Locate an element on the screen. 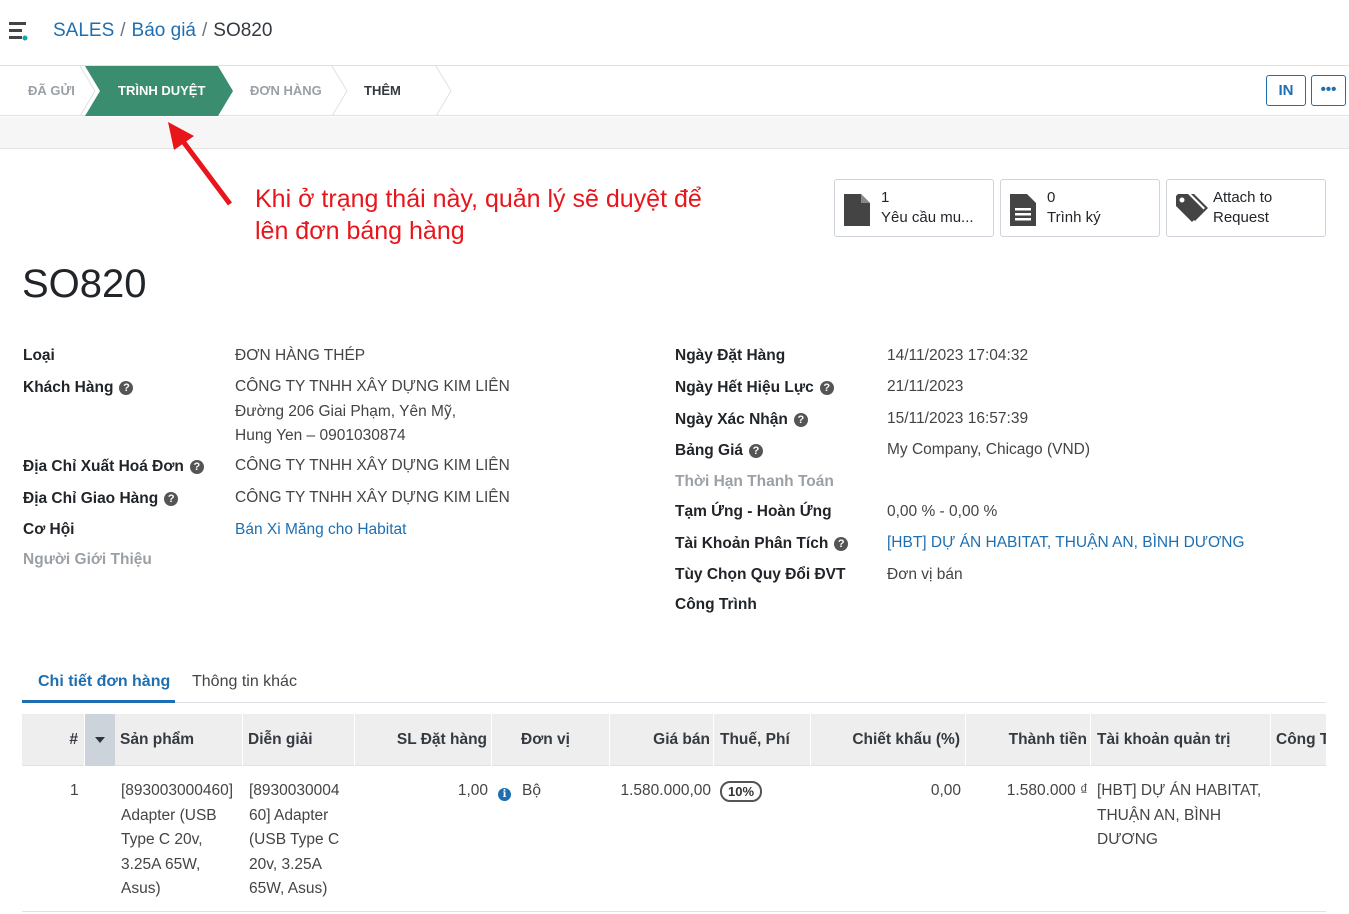 This screenshot has width=1349, height=914. tab-order-lines: Chi tiết đơn hàng is located at coordinates (104, 682).